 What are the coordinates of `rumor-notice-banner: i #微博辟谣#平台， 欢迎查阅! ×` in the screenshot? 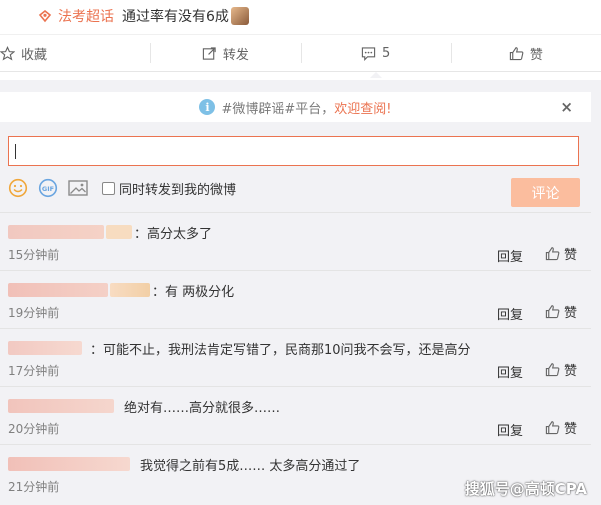 It's located at (295, 107).